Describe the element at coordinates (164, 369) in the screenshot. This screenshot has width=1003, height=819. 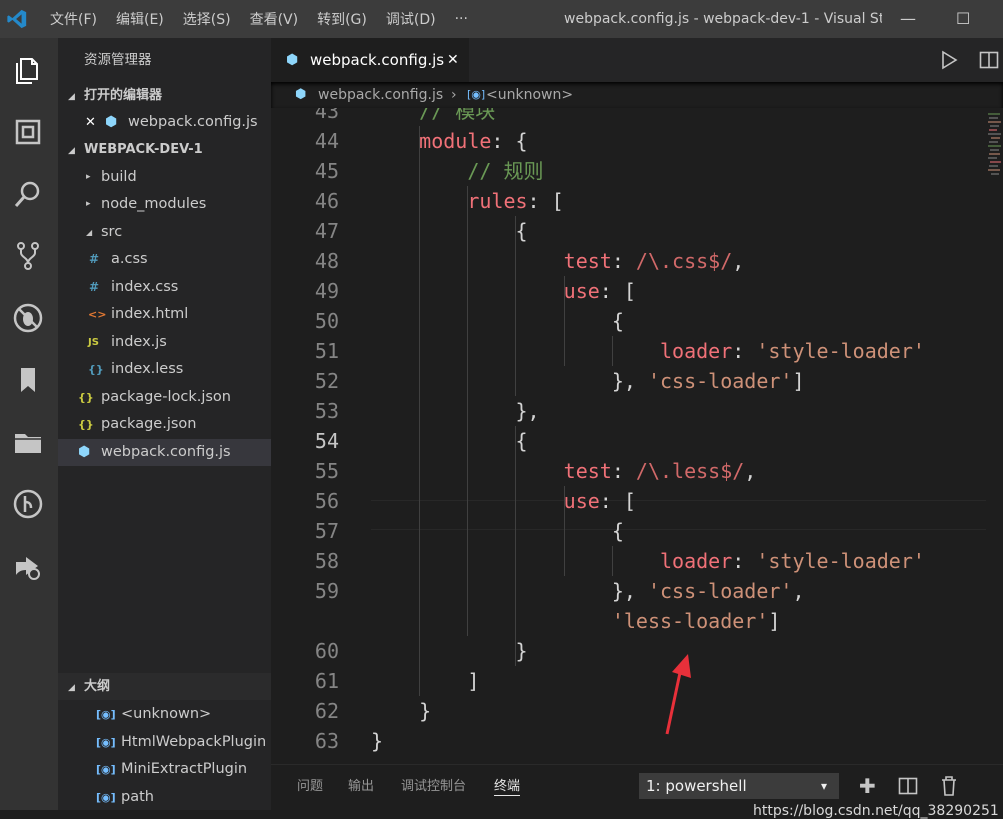
I see `tree-item-index-less: {} index.less` at that location.